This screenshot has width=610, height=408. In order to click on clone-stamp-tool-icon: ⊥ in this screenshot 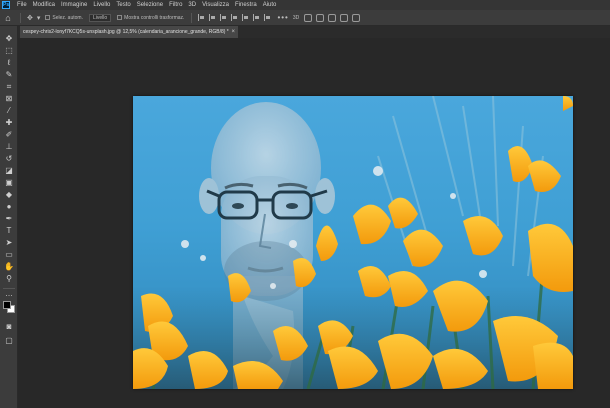, I will do `click(9, 147)`.